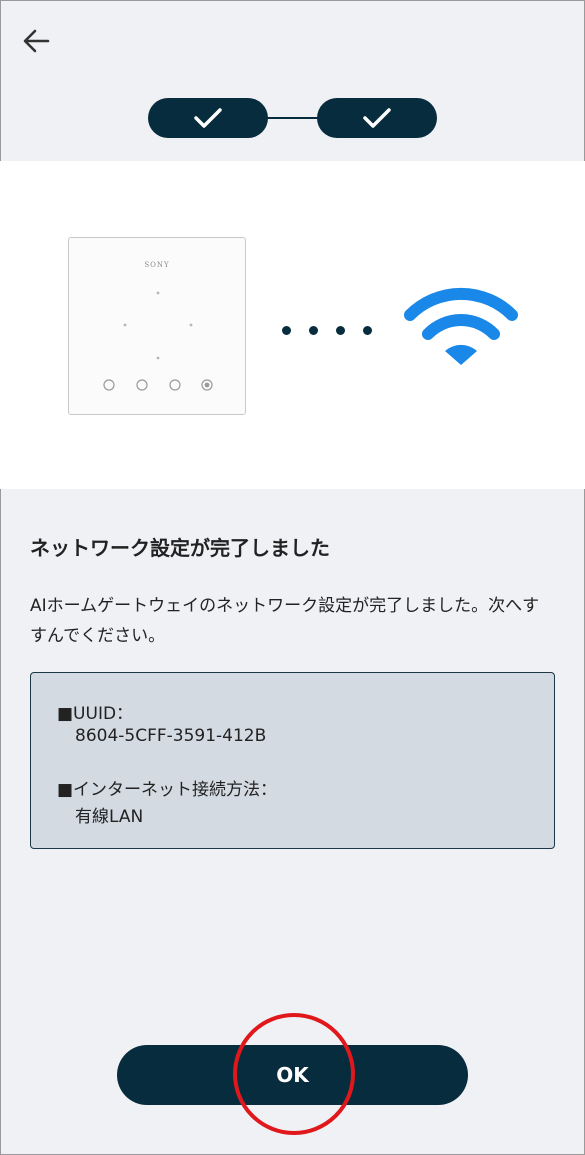  Describe the element at coordinates (109, 817) in the screenshot. I see `connection-method-value: 有線LAN` at that location.